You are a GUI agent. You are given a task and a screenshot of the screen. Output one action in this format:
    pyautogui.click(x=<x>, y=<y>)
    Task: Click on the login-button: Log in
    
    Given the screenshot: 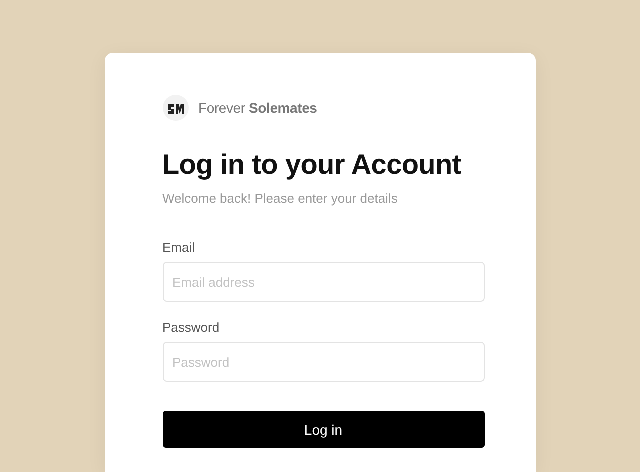 What is the action you would take?
    pyautogui.click(x=323, y=429)
    